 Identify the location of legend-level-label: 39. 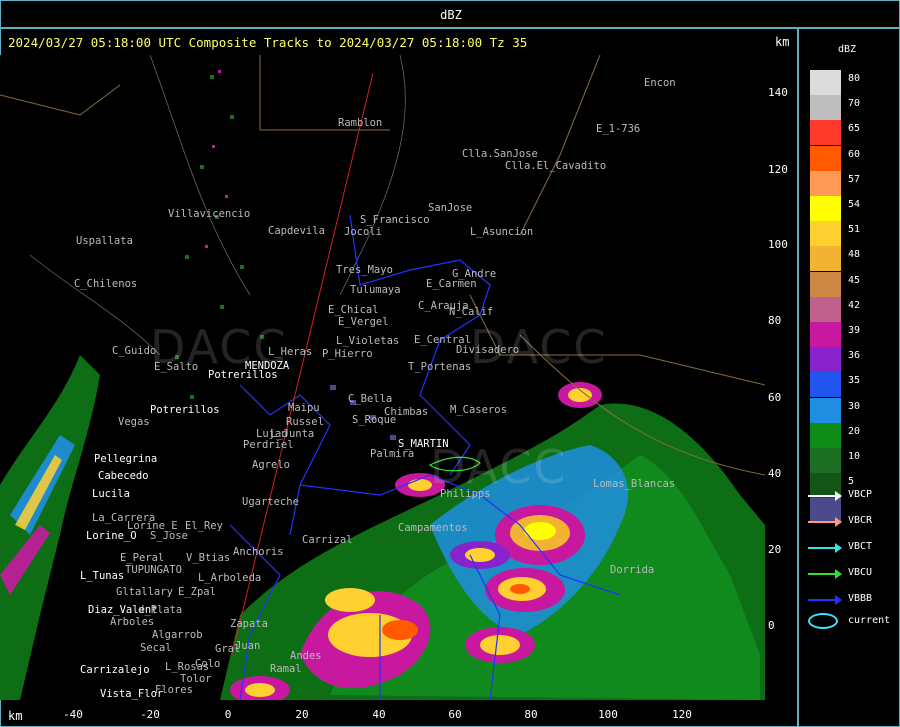
(854, 330).